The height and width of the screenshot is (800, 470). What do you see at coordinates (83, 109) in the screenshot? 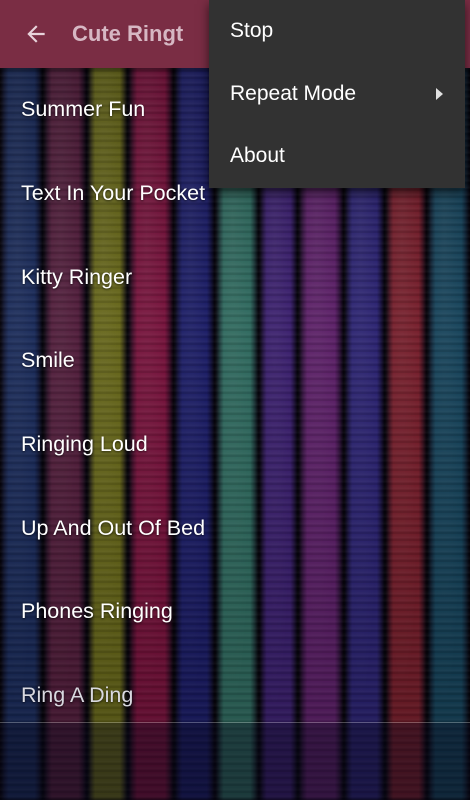
I see `ringtone-label: Summer Fun` at bounding box center [83, 109].